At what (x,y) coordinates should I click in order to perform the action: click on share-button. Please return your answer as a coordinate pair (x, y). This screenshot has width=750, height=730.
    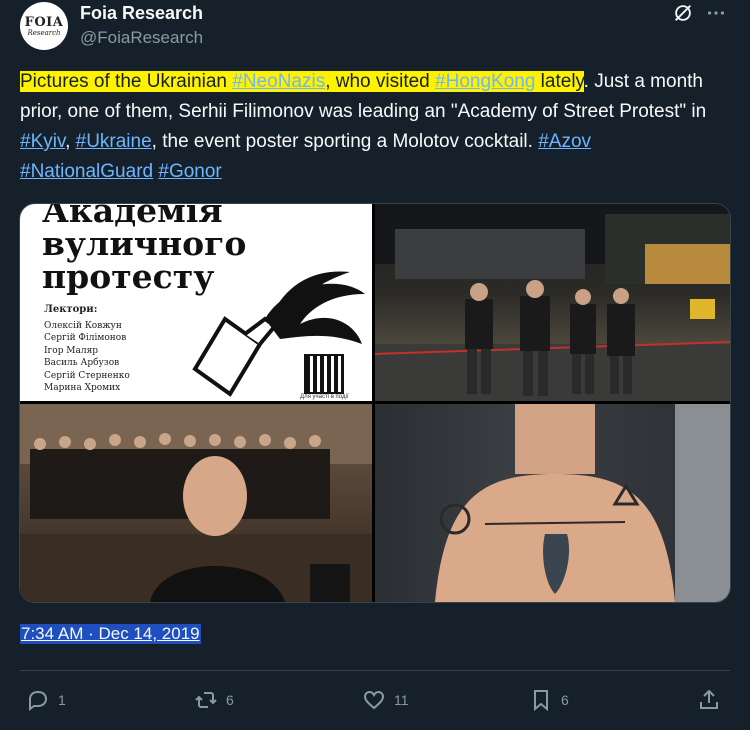
    Looking at the image, I should click on (709, 700).